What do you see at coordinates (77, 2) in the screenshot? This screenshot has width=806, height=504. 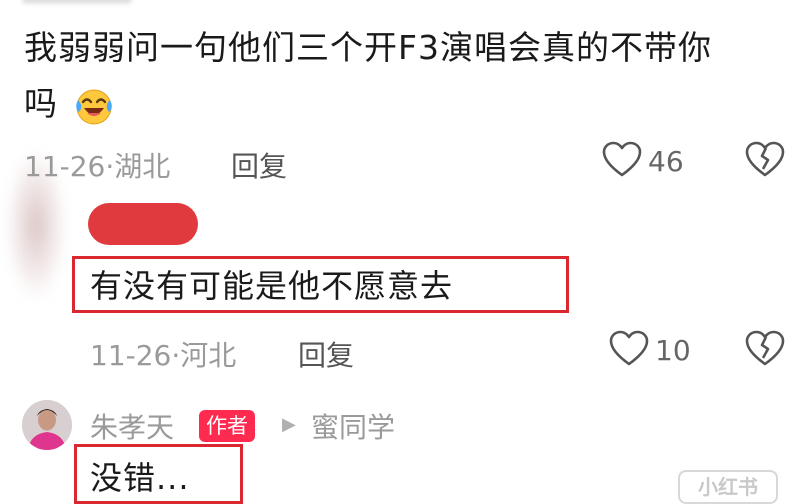 I see `cropped-text-remnant` at bounding box center [77, 2].